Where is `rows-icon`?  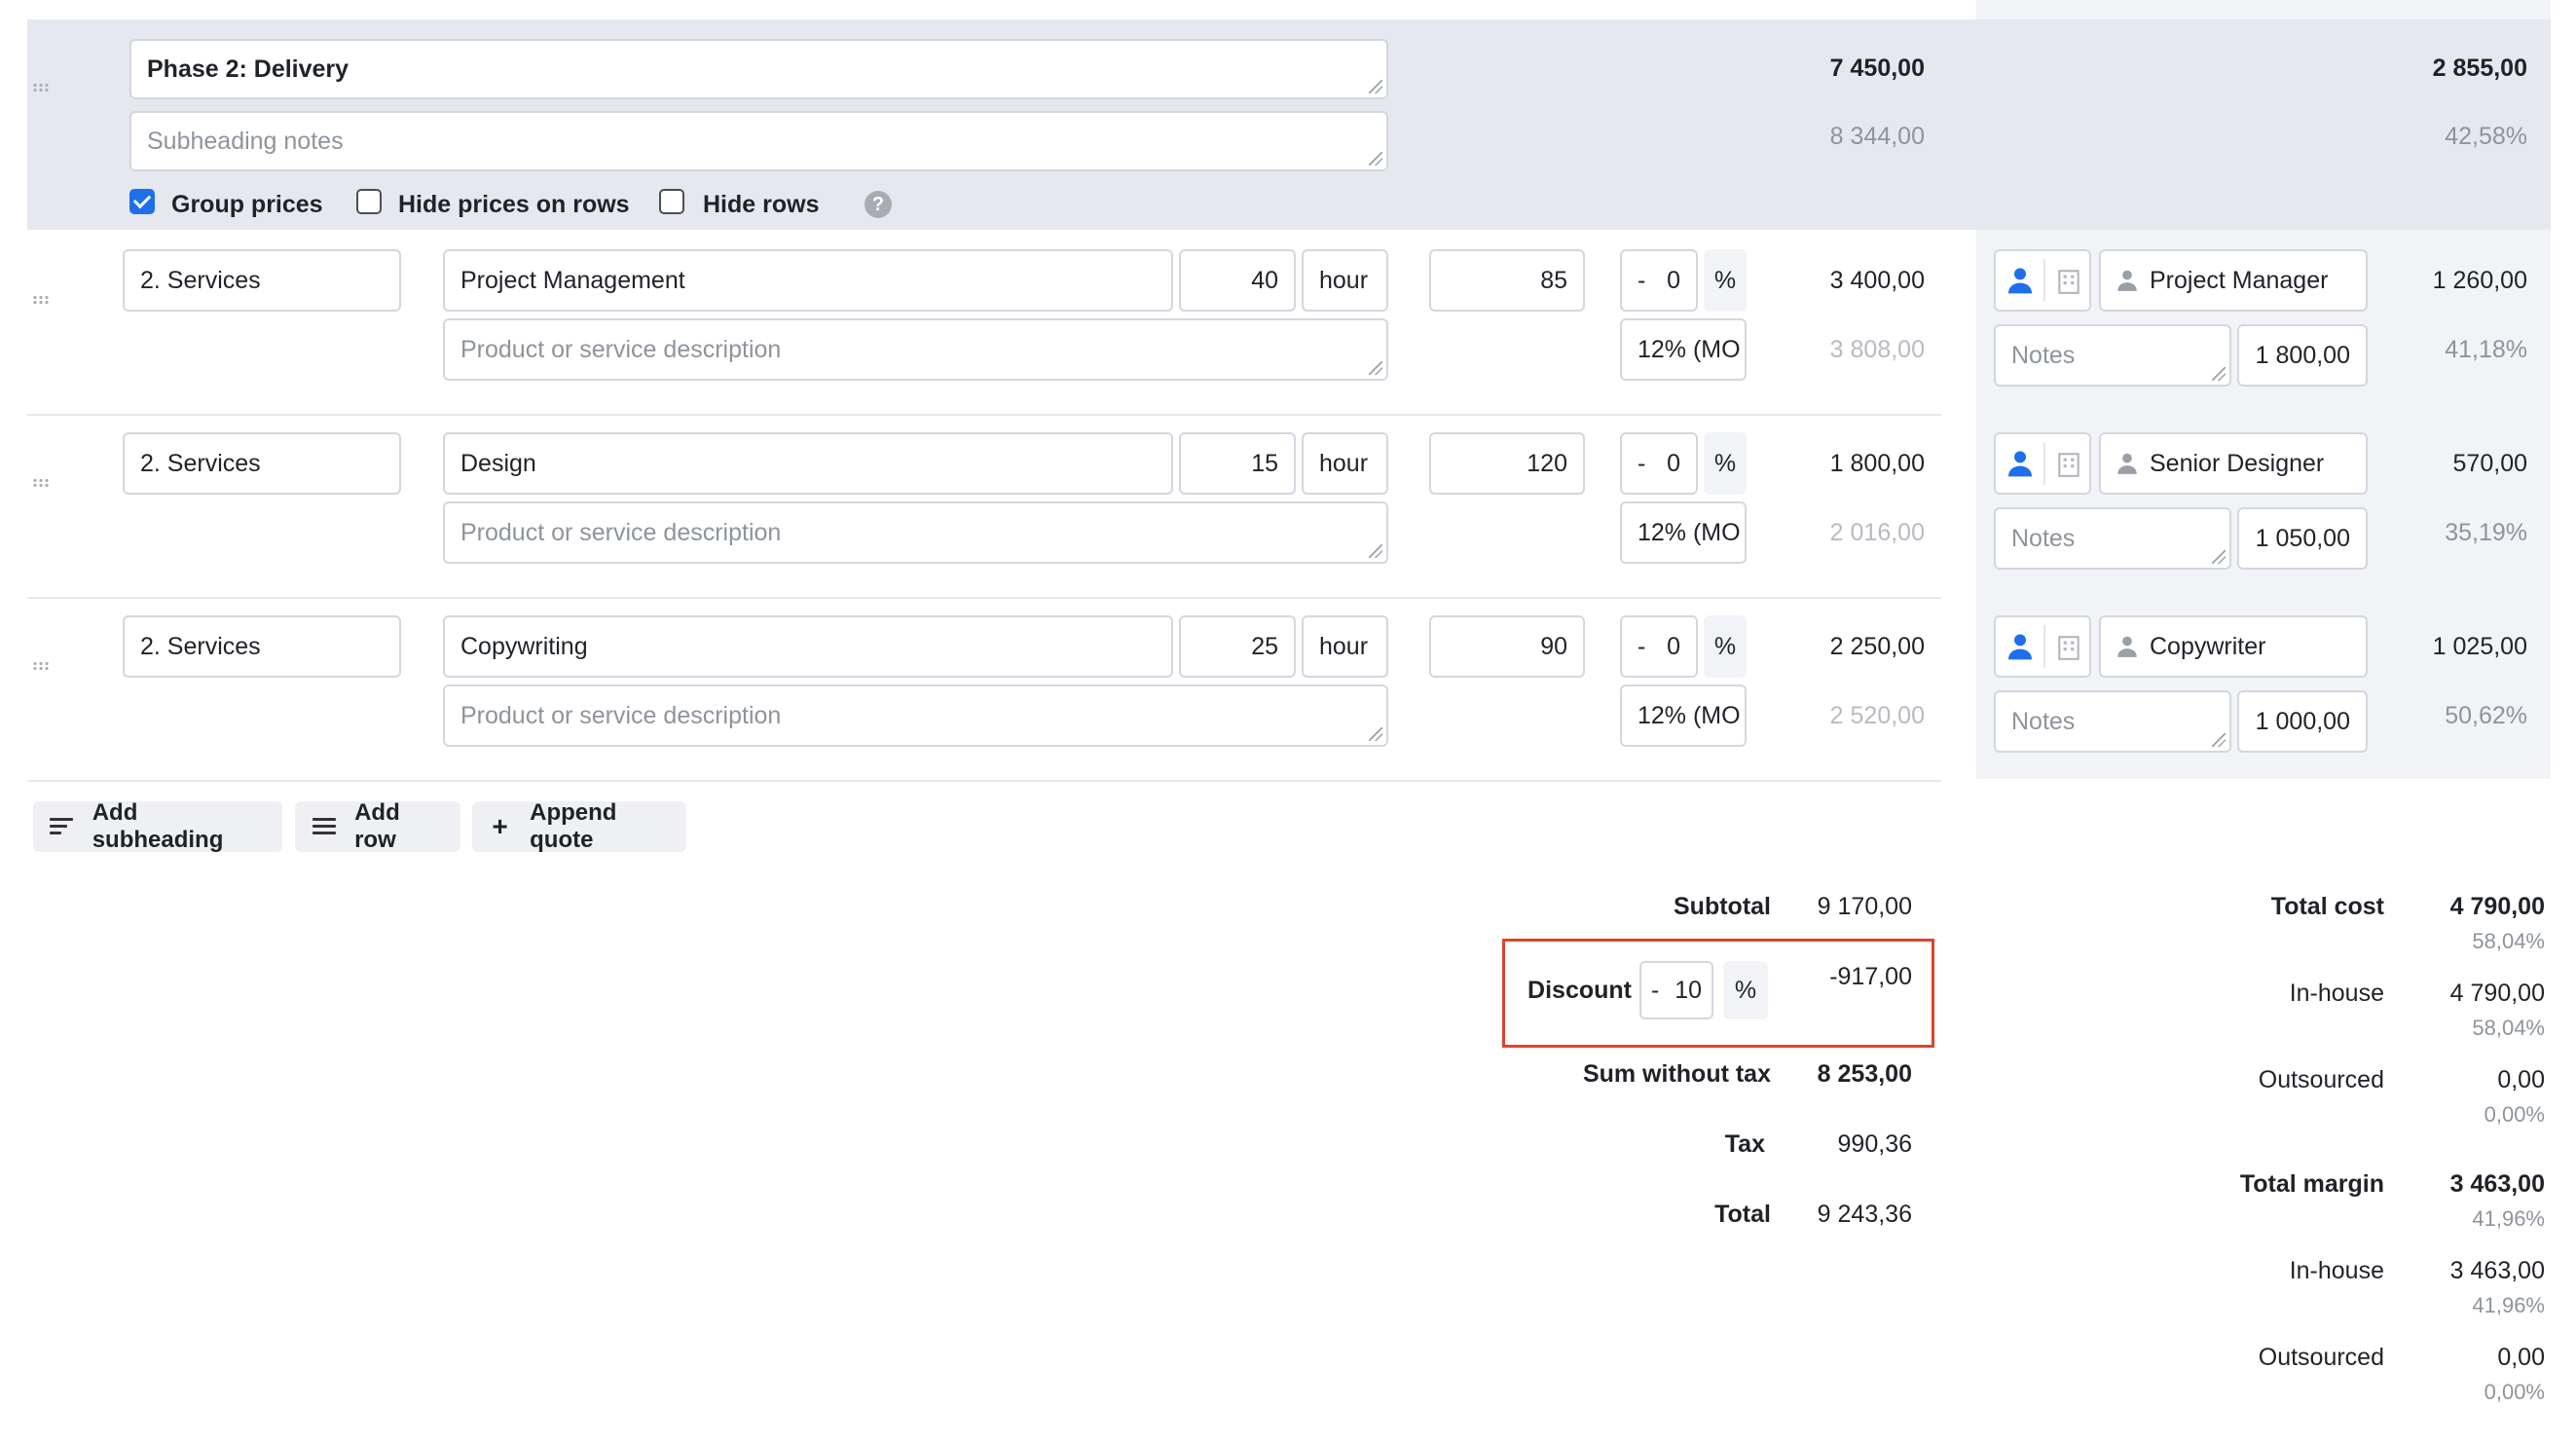 rows-icon is located at coordinates (324, 826).